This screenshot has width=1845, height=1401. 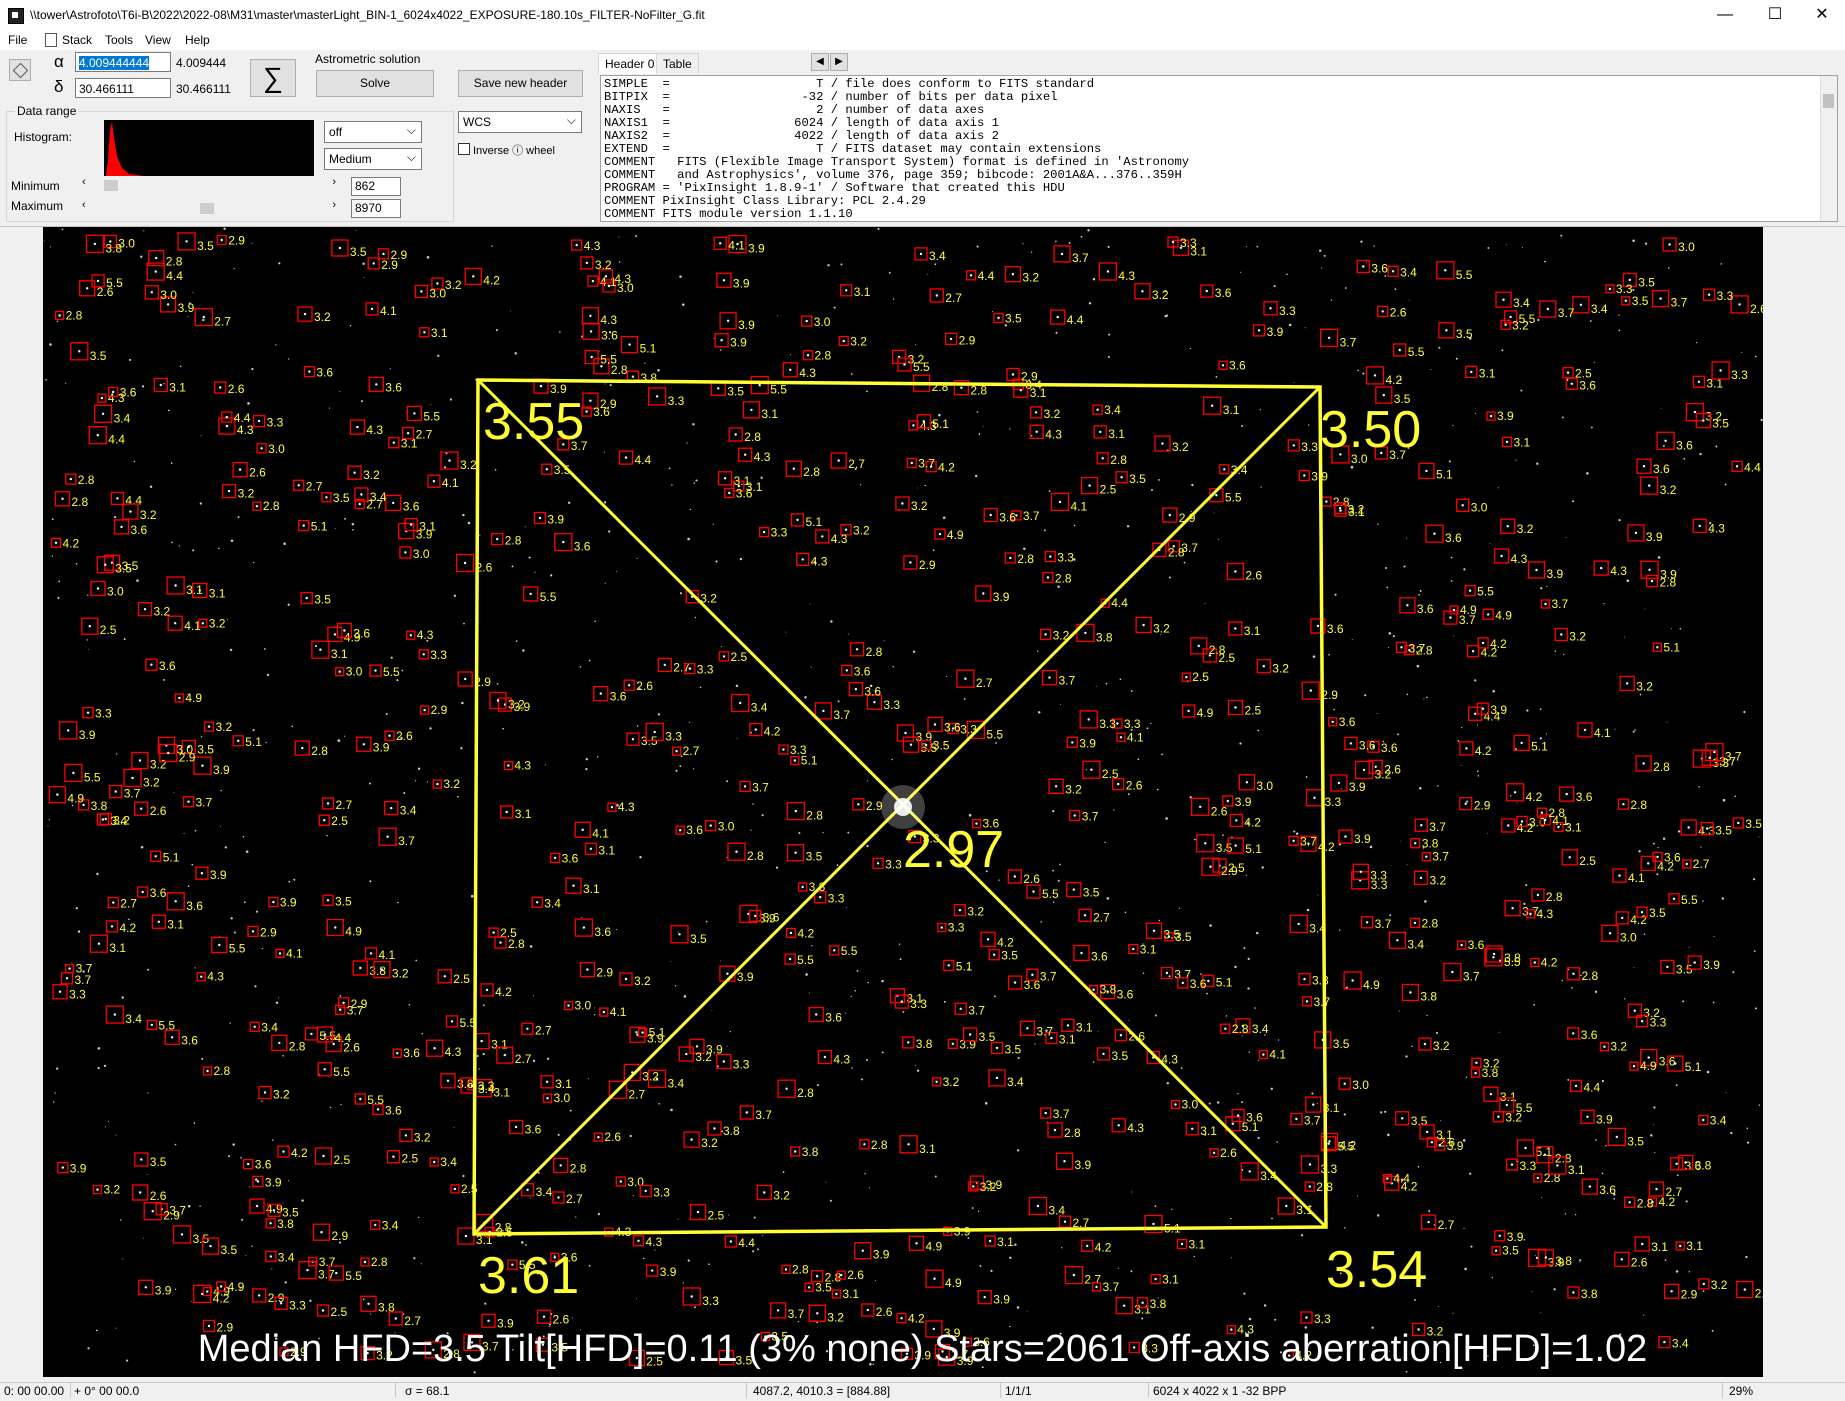 I want to click on app-icon, so click(x=16, y=16).